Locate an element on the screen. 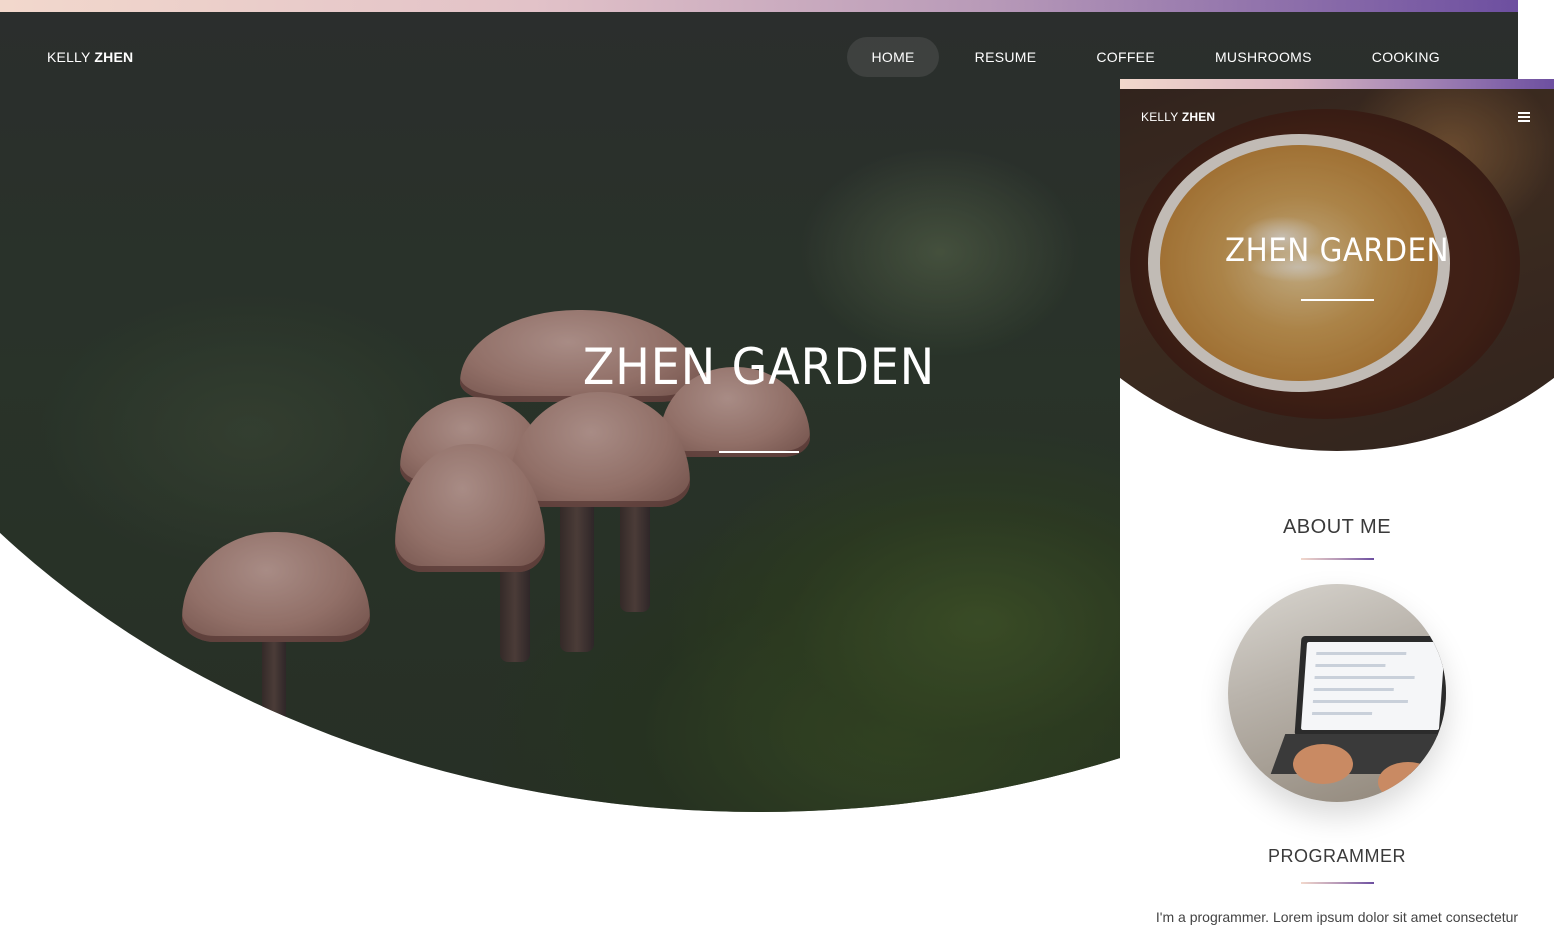 This screenshot has height=948, width=1554. nav-links: HOME RESUME COFFEE MUSHROOMS COOKING is located at coordinates (1149, 57).